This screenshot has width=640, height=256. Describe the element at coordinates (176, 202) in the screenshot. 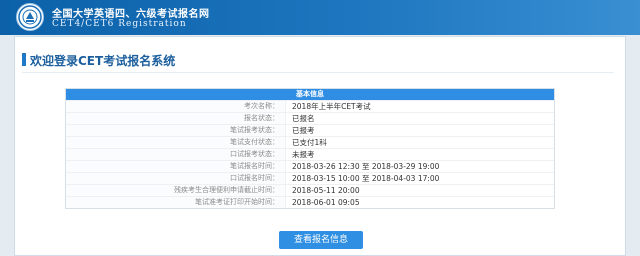

I see `info-label: 笔试准考证打印开始时间：` at that location.